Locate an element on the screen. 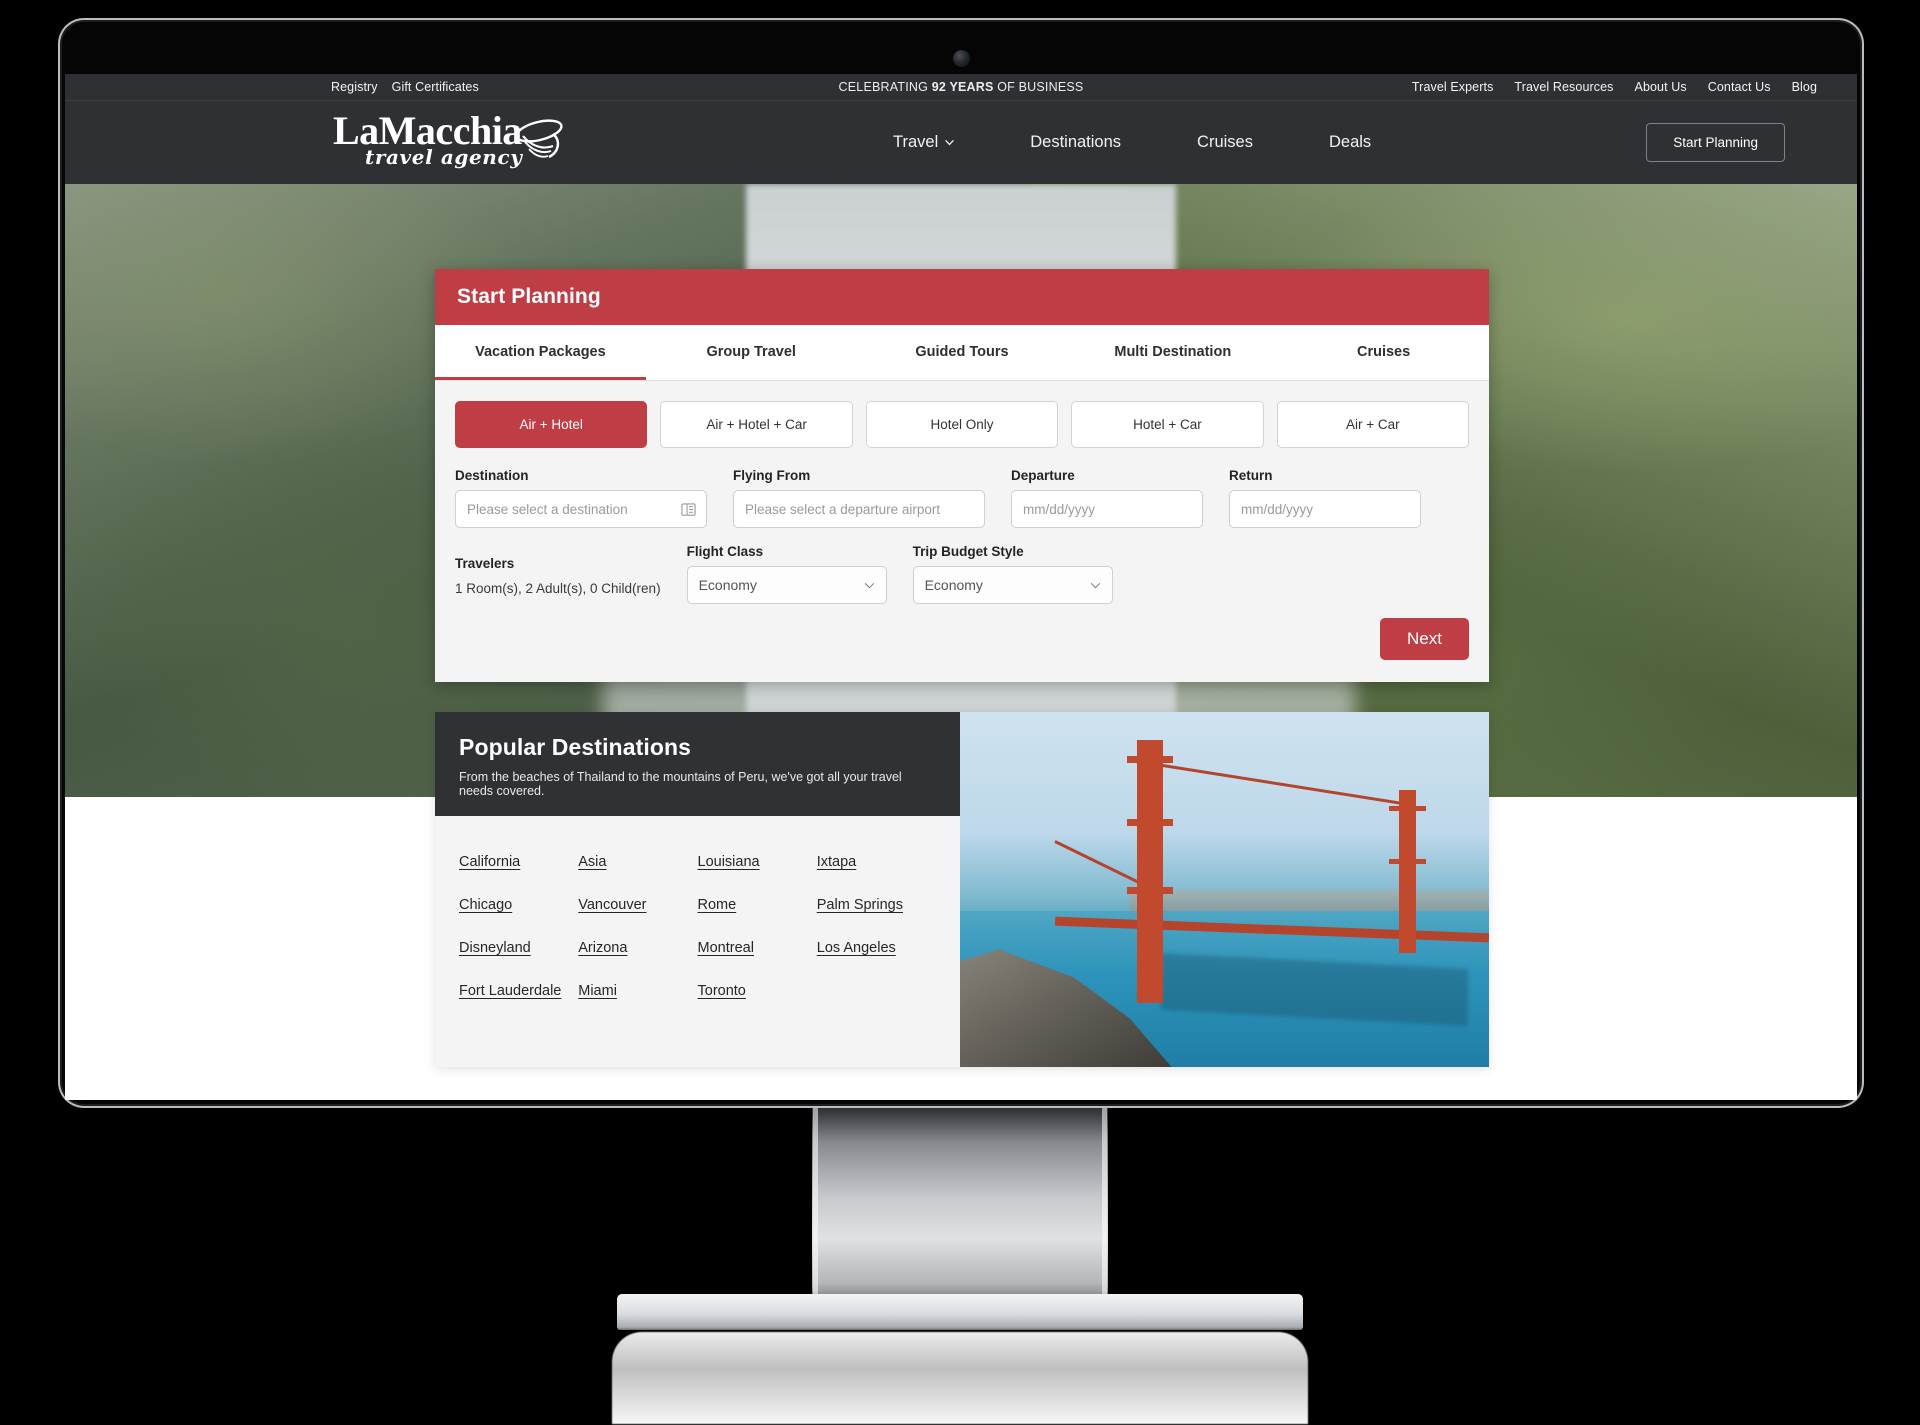 The height and width of the screenshot is (1425, 1920). destination-link-california: California is located at coordinates (518, 862).